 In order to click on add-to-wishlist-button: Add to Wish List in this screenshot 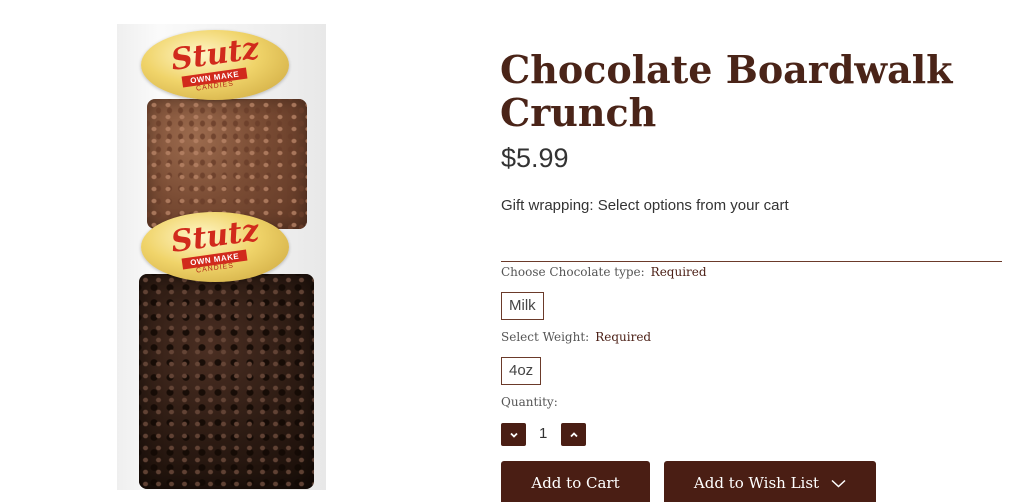, I will do `click(770, 481)`.